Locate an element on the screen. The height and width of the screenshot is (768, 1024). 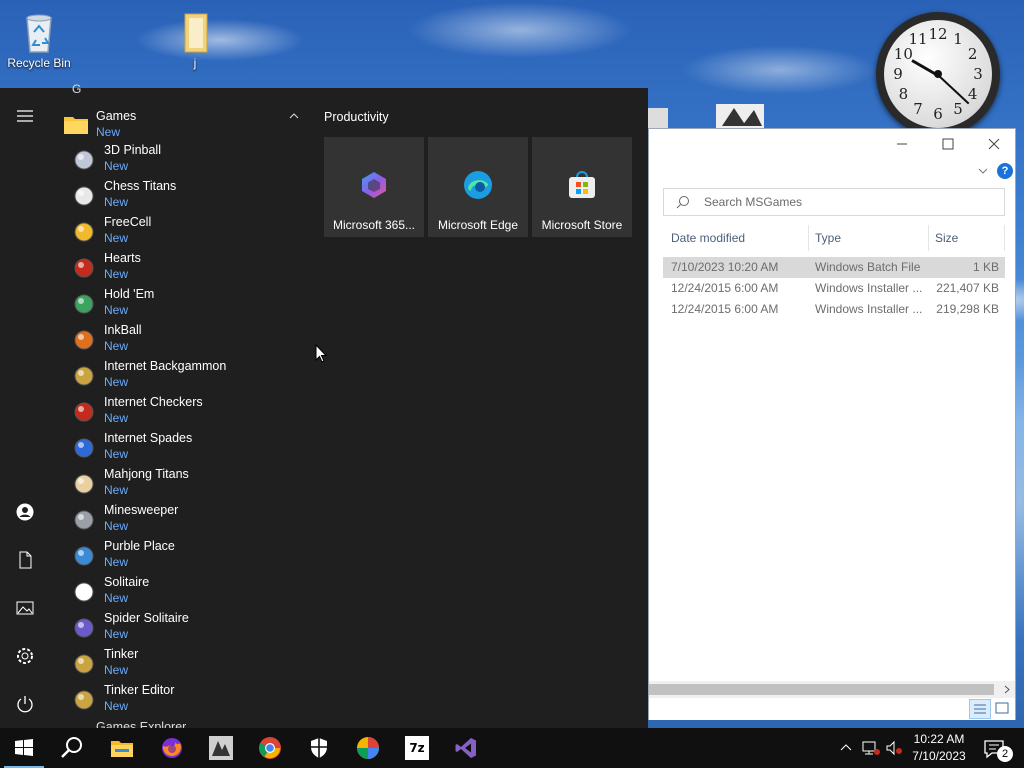
clock-time: 10:22 AM is located at coordinates (939, 739).